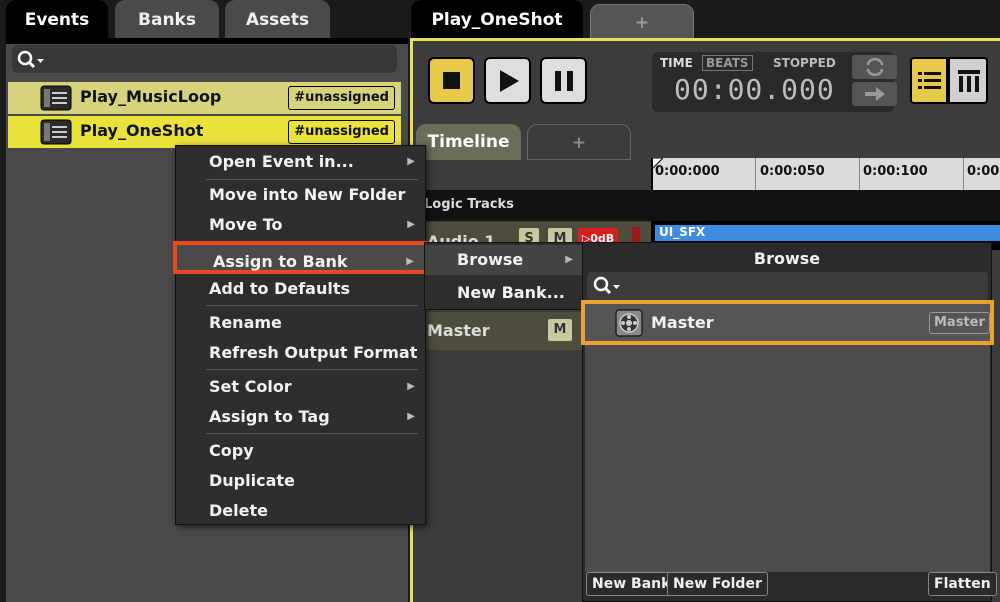  I want to click on time-mode-toggle: TIME, so click(676, 63).